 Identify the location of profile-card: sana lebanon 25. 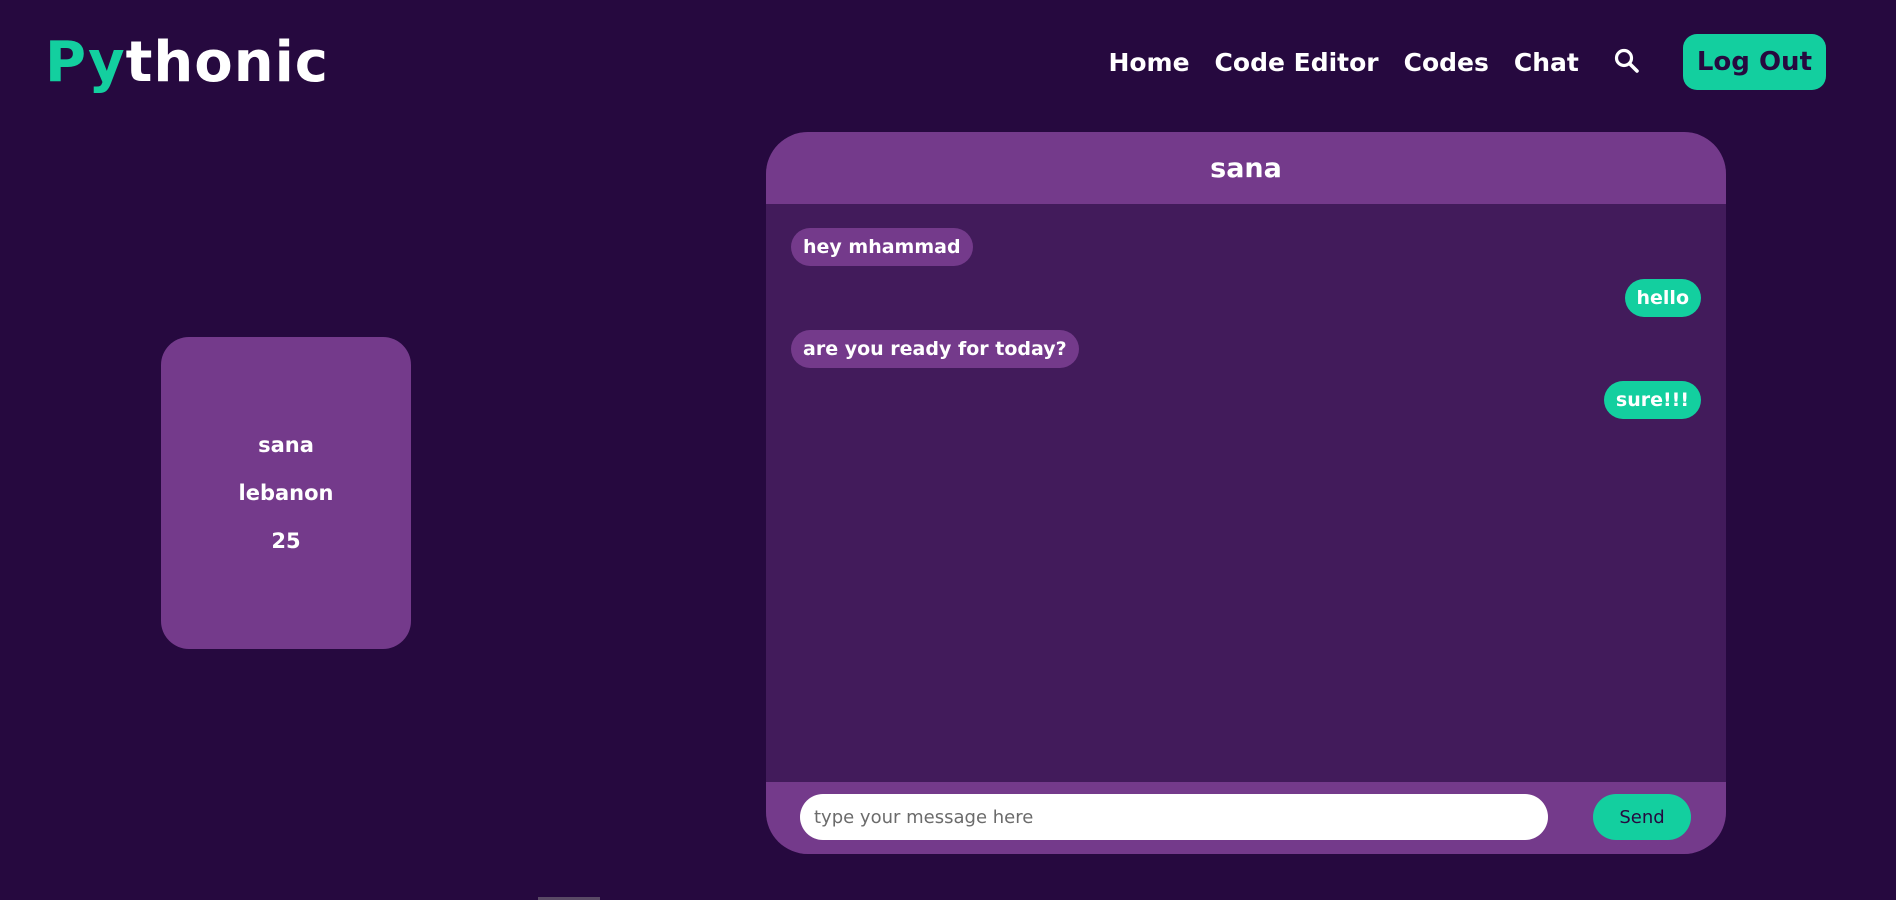
(286, 493).